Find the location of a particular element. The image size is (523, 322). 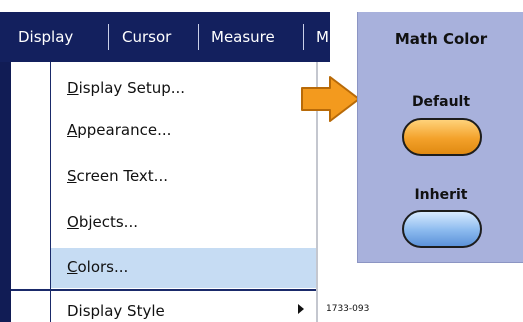

menu-divider-vertical is located at coordinates (50, 192).